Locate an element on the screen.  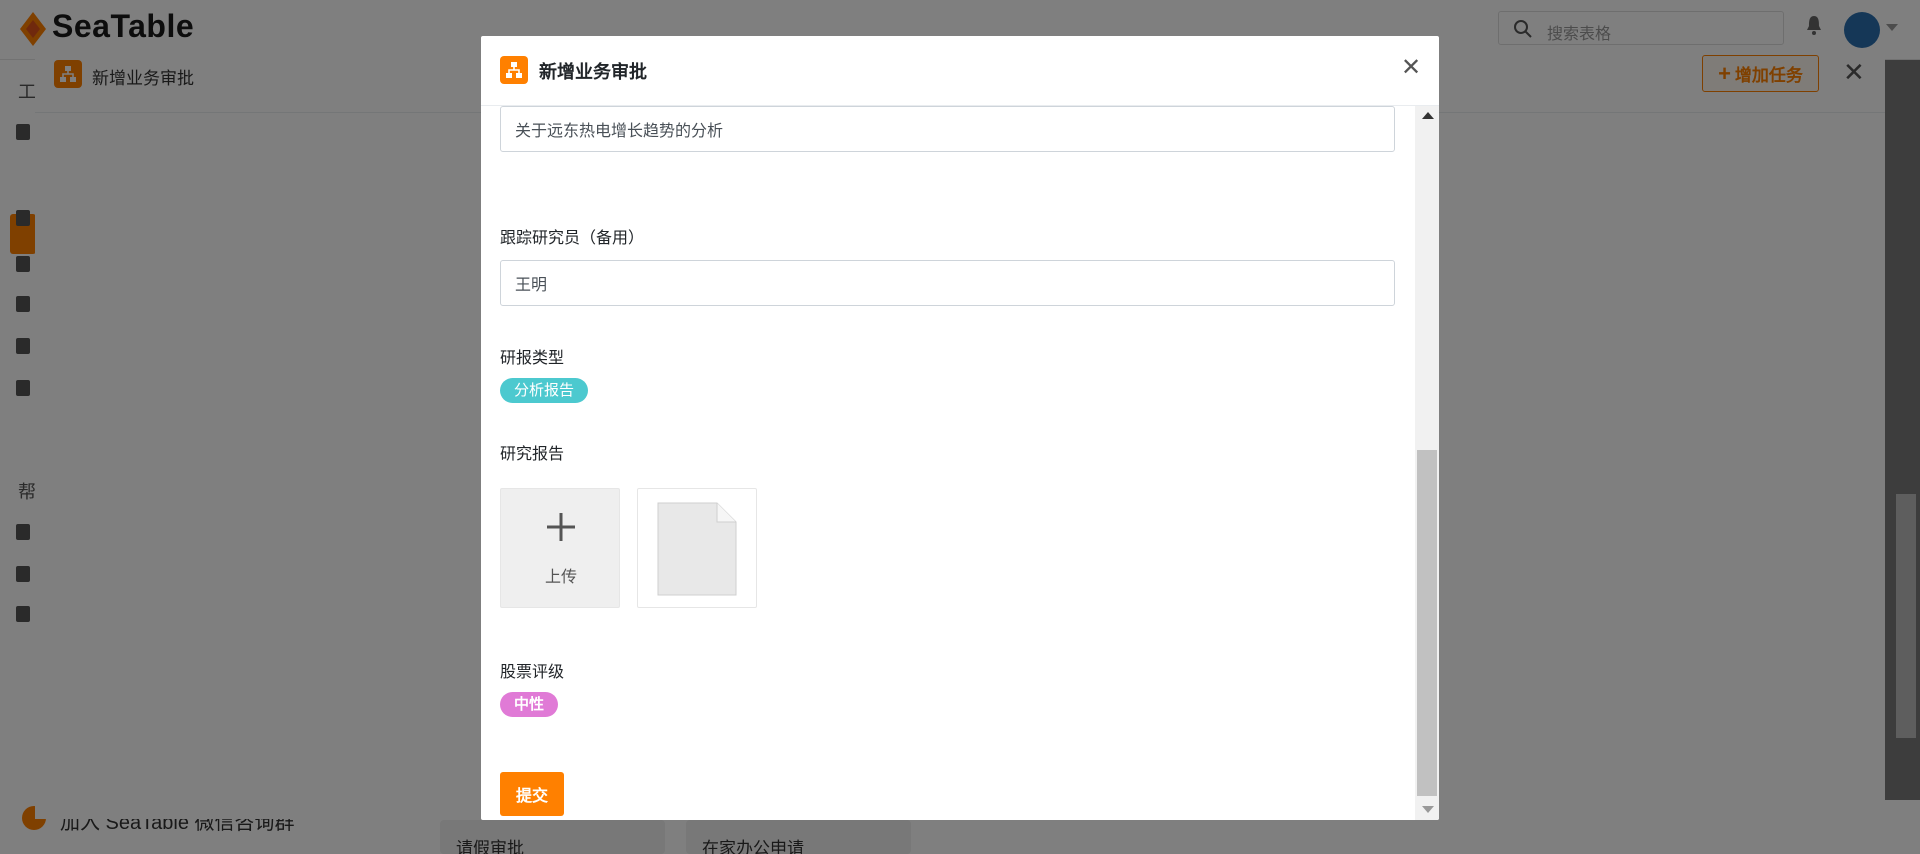
file-icon is located at coordinates (697, 549).